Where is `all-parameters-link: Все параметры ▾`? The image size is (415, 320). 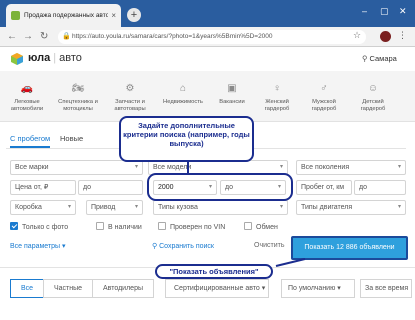 all-parameters-link: Все параметры ▾ is located at coordinates (38, 246).